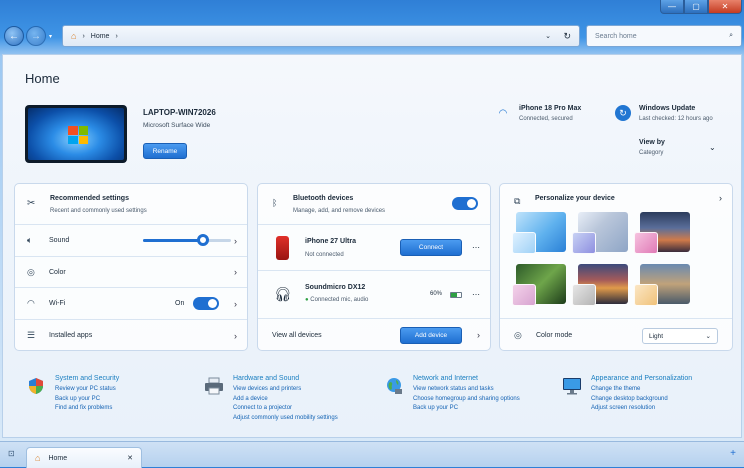 This screenshot has width=744, height=468. I want to click on volume-slider, so click(187, 240).